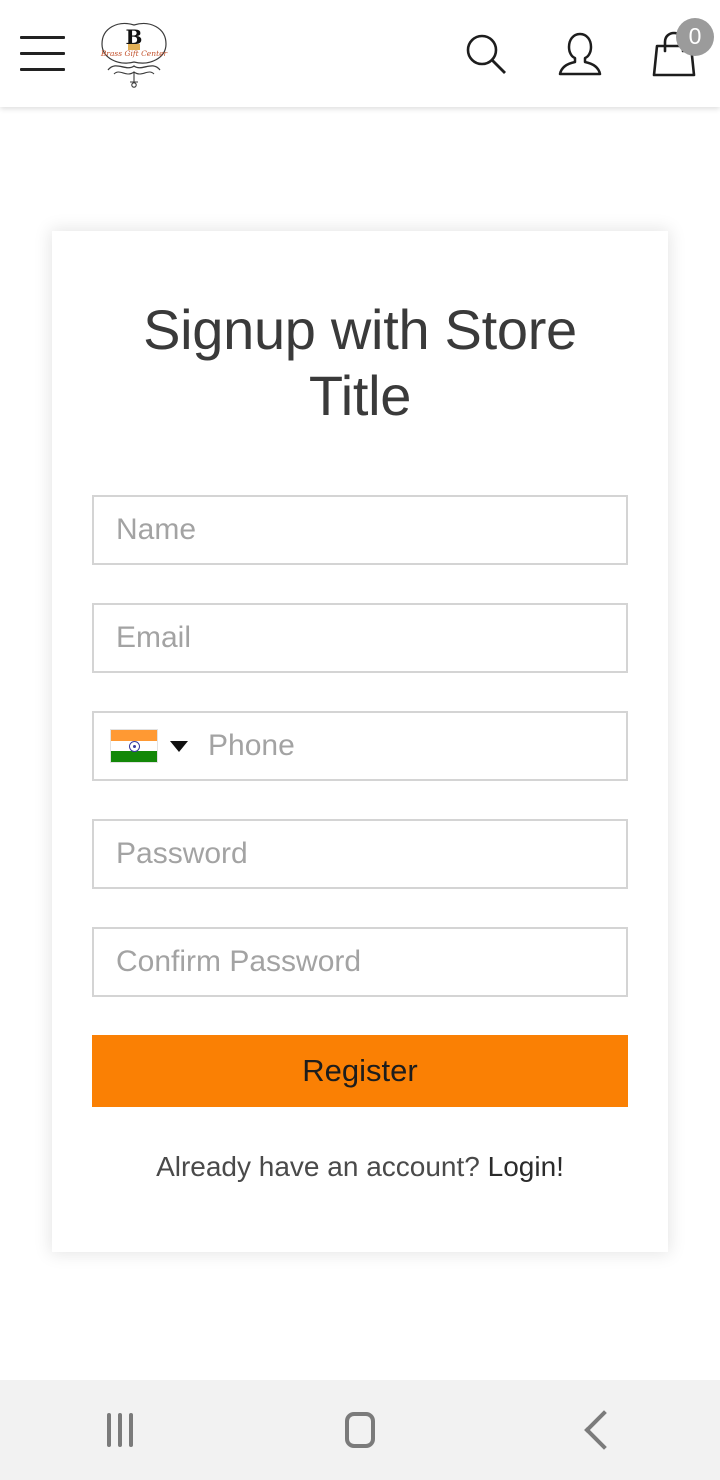  I want to click on phone-field, so click(360, 746).